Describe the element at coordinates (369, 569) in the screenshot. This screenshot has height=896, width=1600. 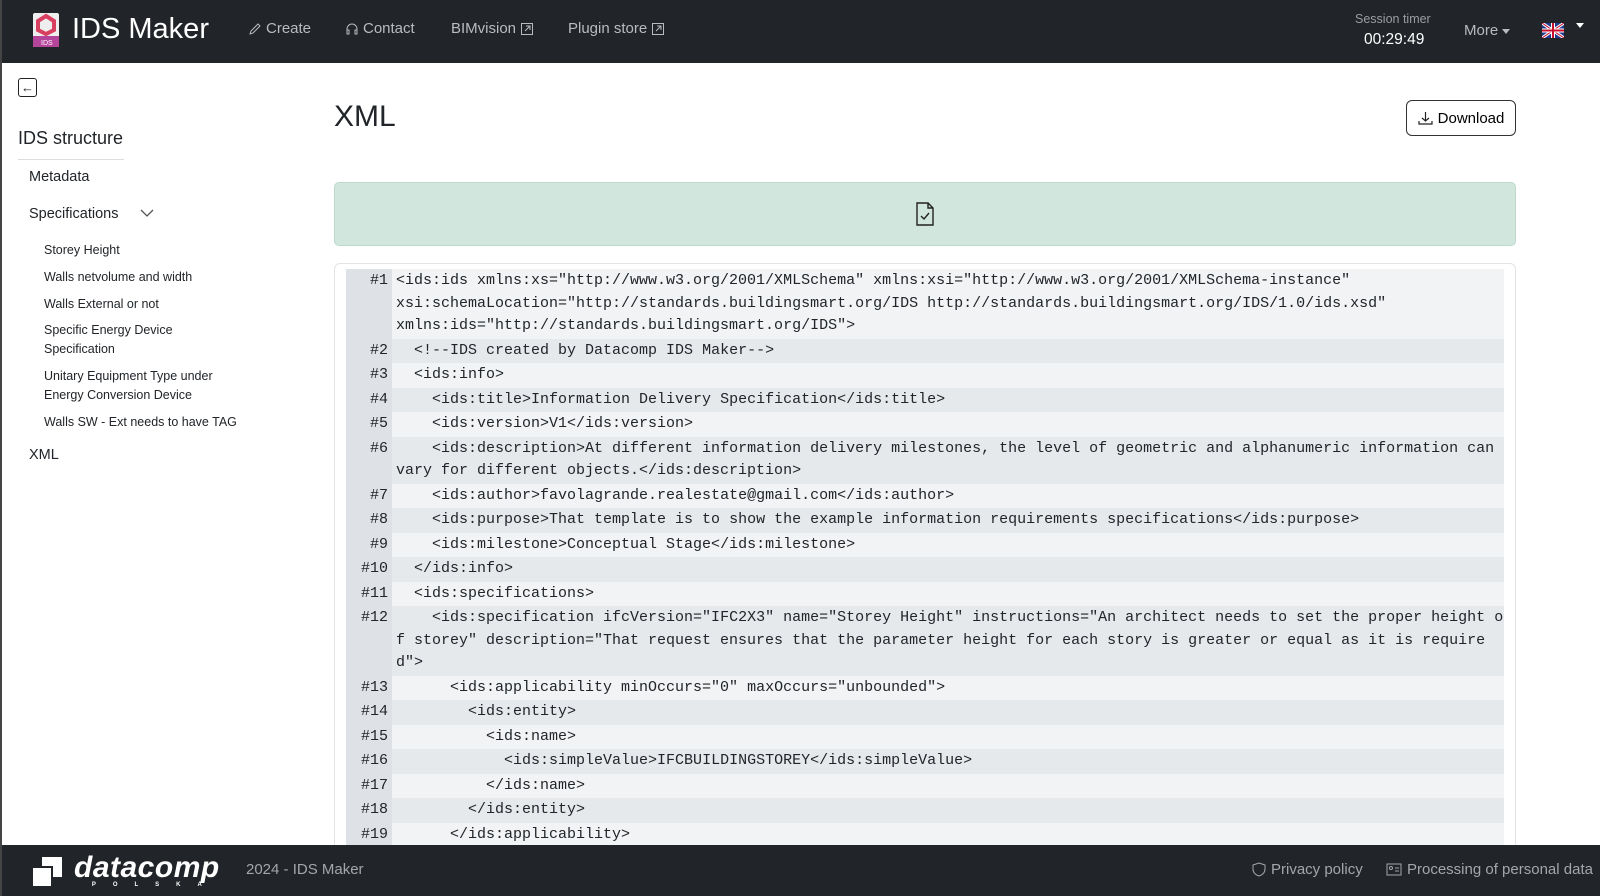
I see `line-number: #10` at that location.